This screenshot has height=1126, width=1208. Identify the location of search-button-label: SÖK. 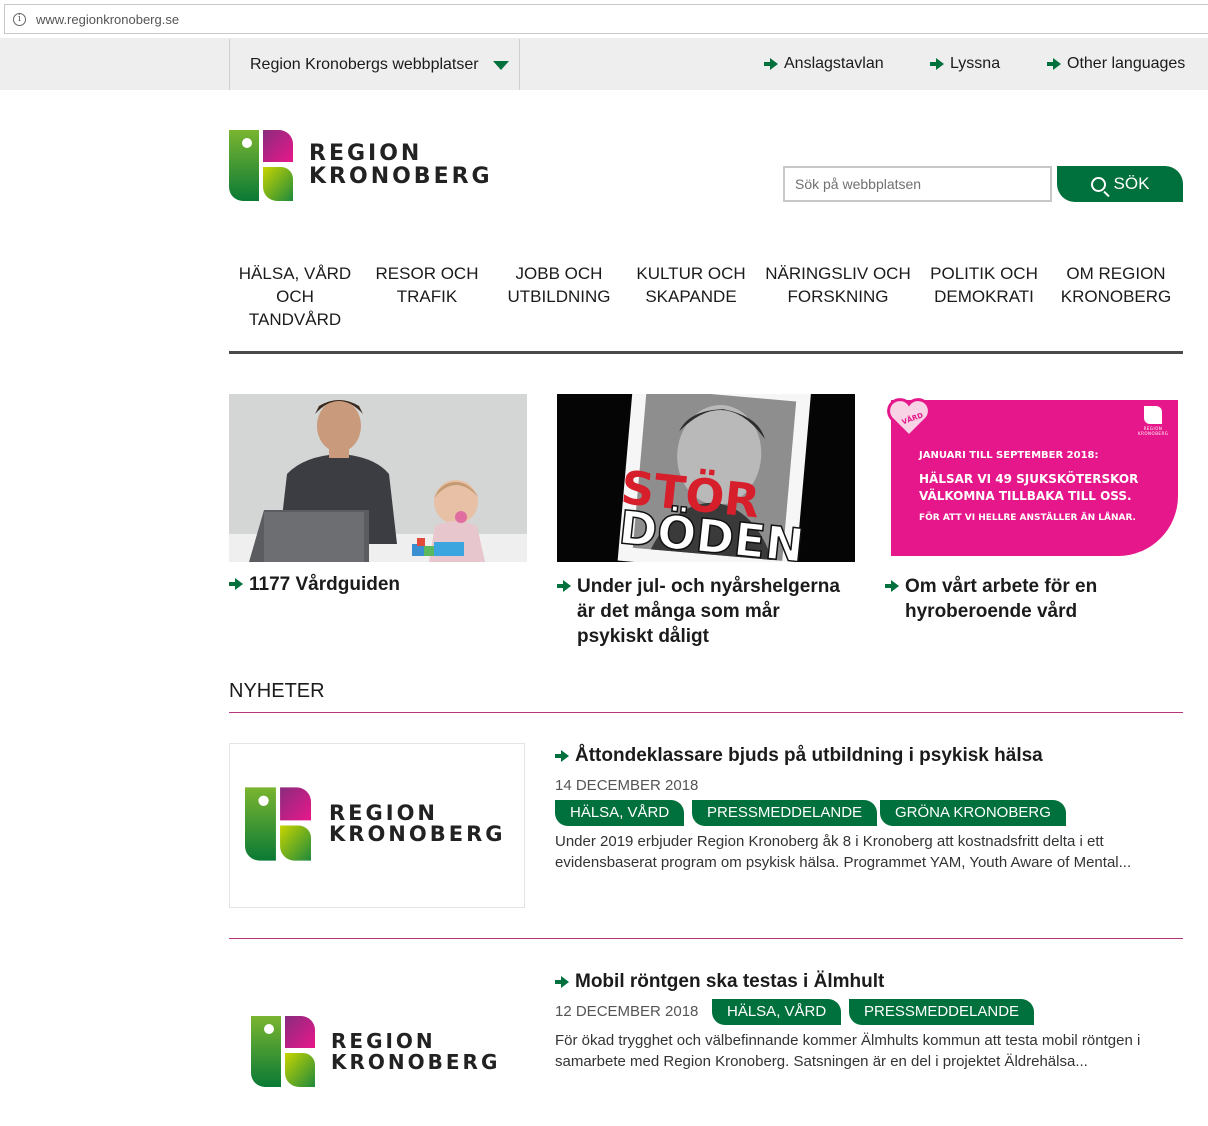
(1131, 183).